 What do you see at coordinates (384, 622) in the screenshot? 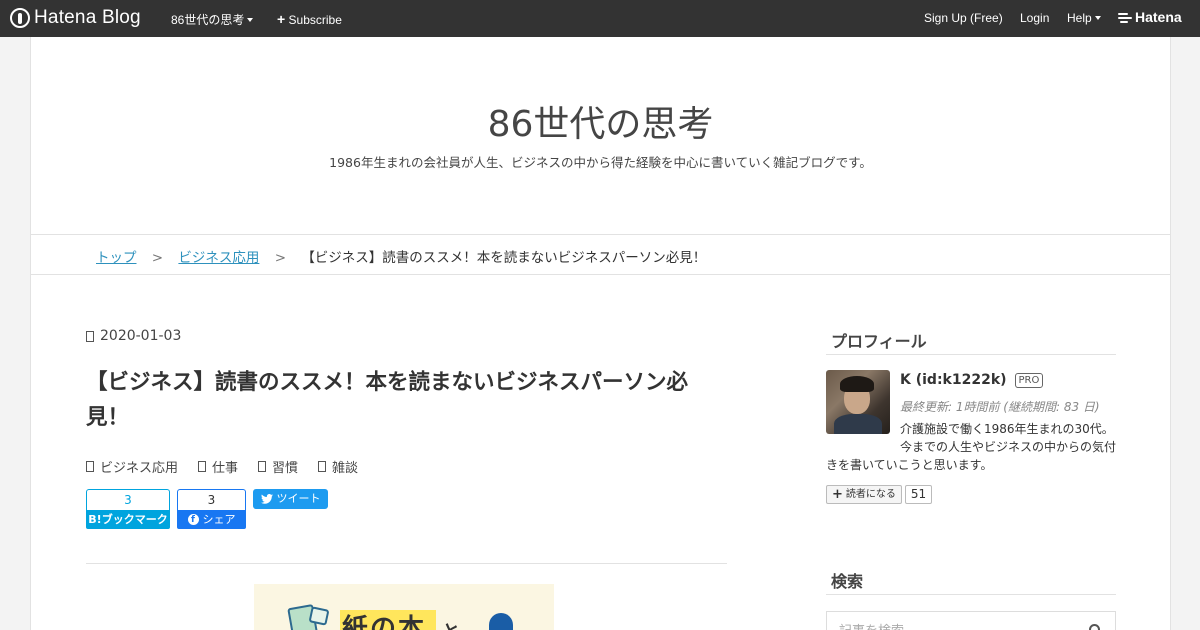
I see `eyecatch-title: 紙の本` at bounding box center [384, 622].